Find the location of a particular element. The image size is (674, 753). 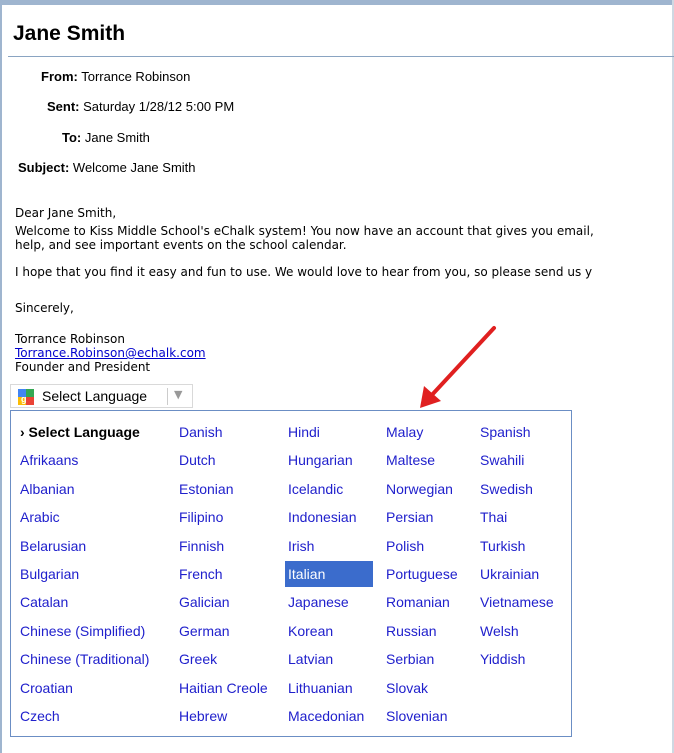

red-annotation-arrow-icon is located at coordinates (458, 367).